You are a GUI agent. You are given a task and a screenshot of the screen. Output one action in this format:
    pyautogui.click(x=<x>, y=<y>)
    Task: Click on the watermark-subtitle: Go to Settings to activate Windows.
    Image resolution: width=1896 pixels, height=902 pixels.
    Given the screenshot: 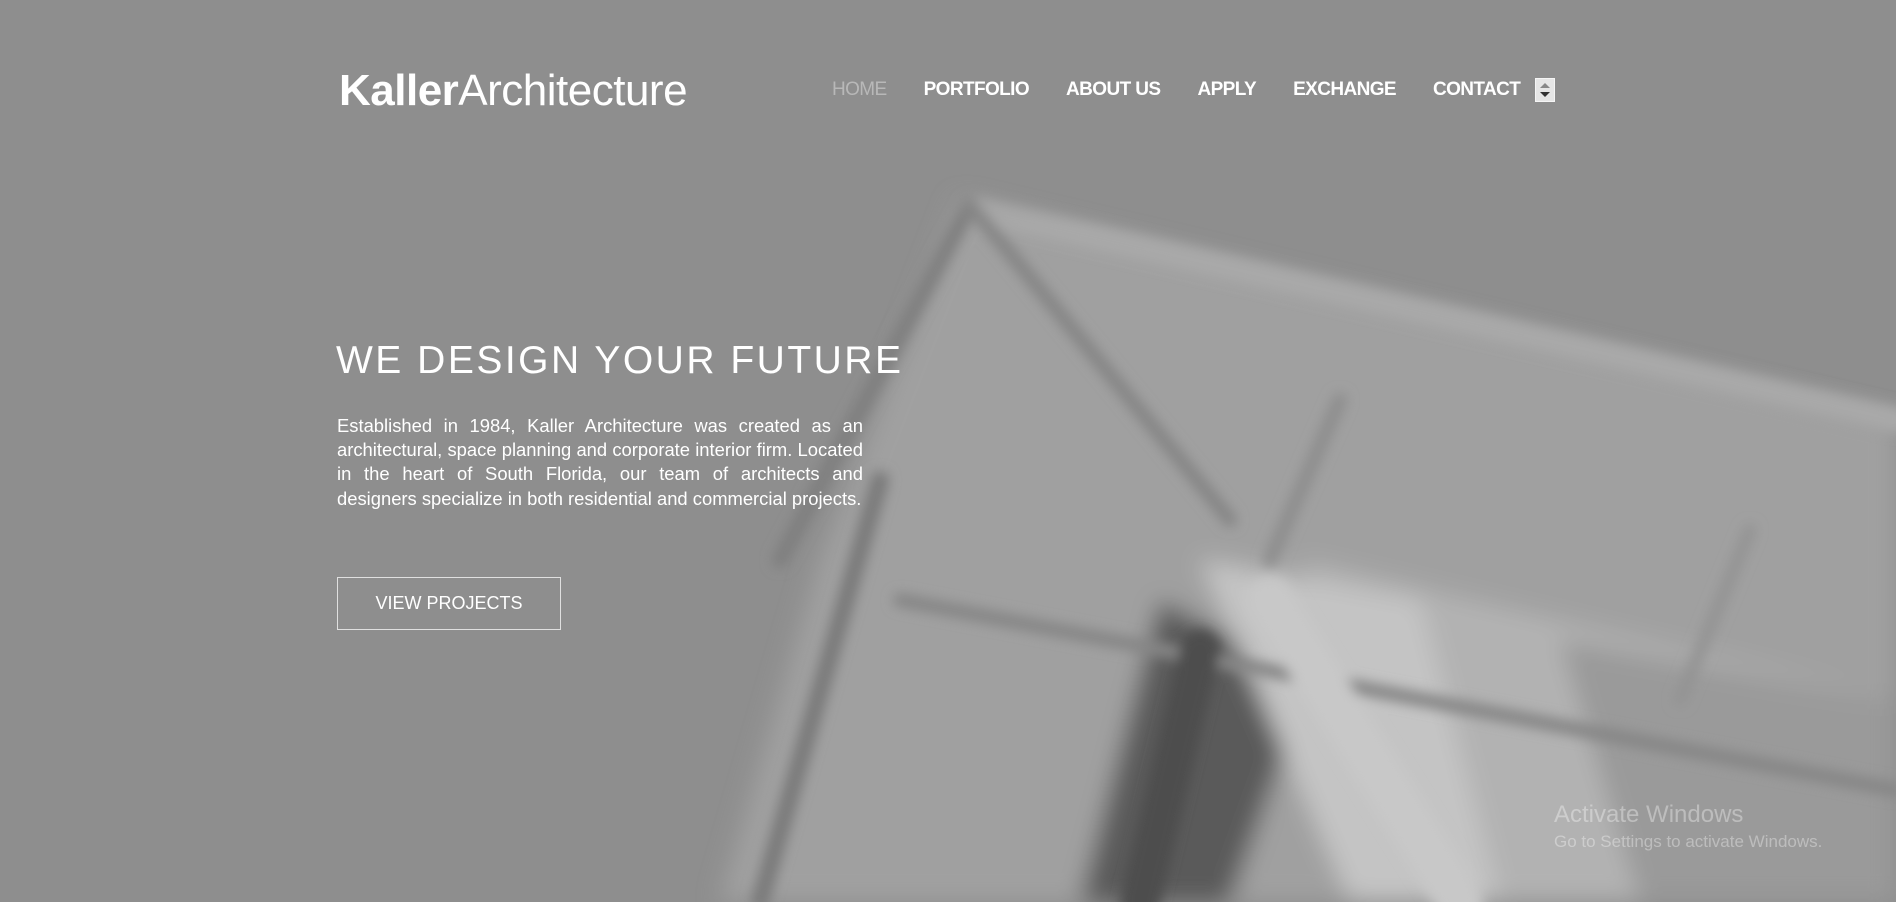 What is the action you would take?
    pyautogui.click(x=1688, y=841)
    